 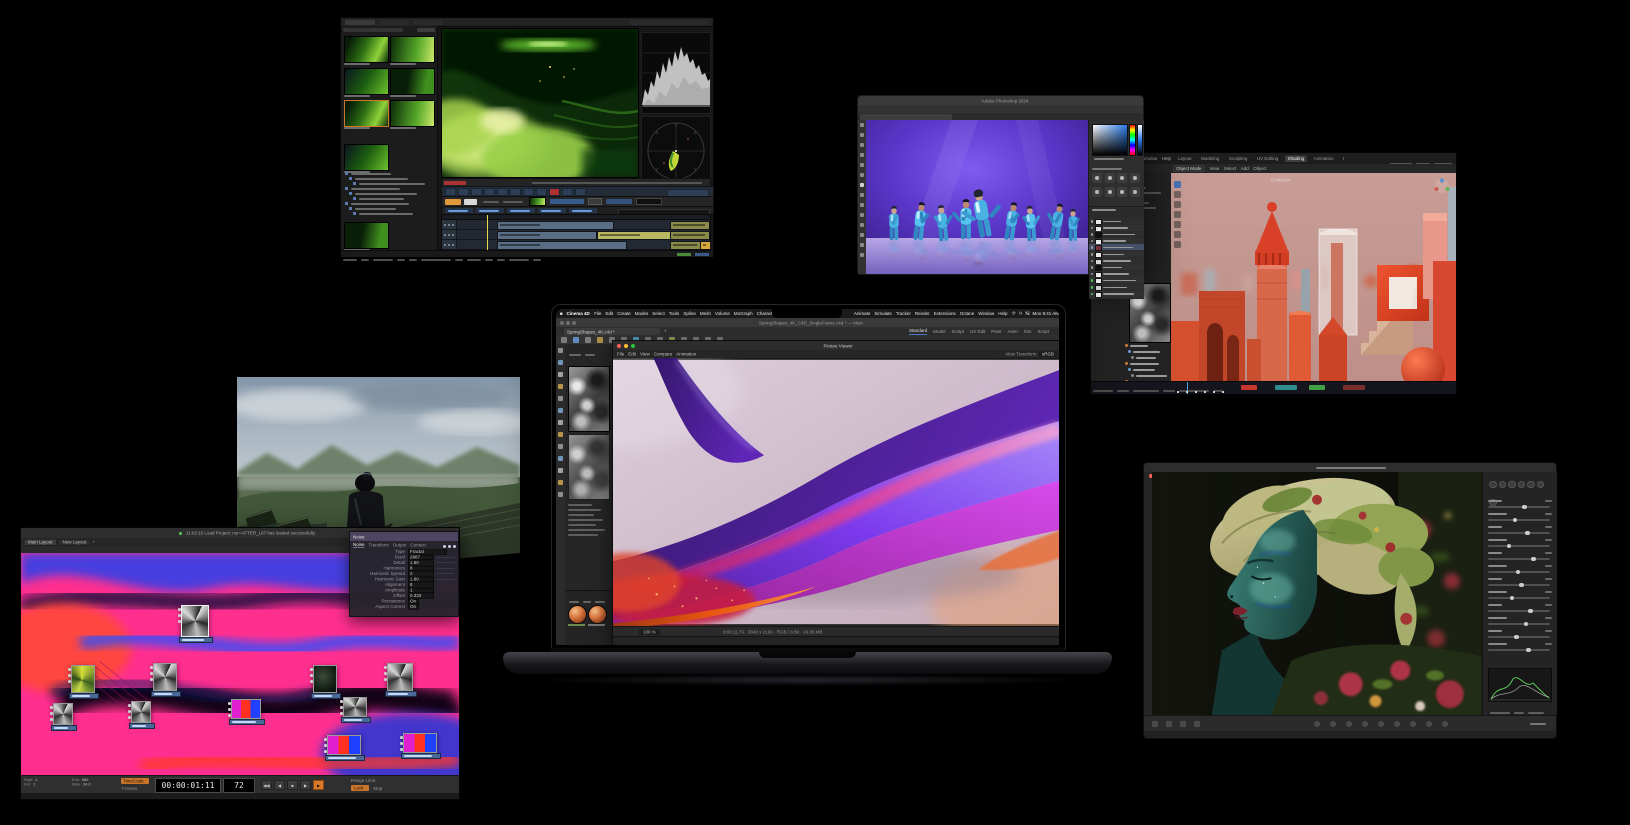 I want to click on menubar-menu-simulate: Simulate, so click(x=883, y=313).